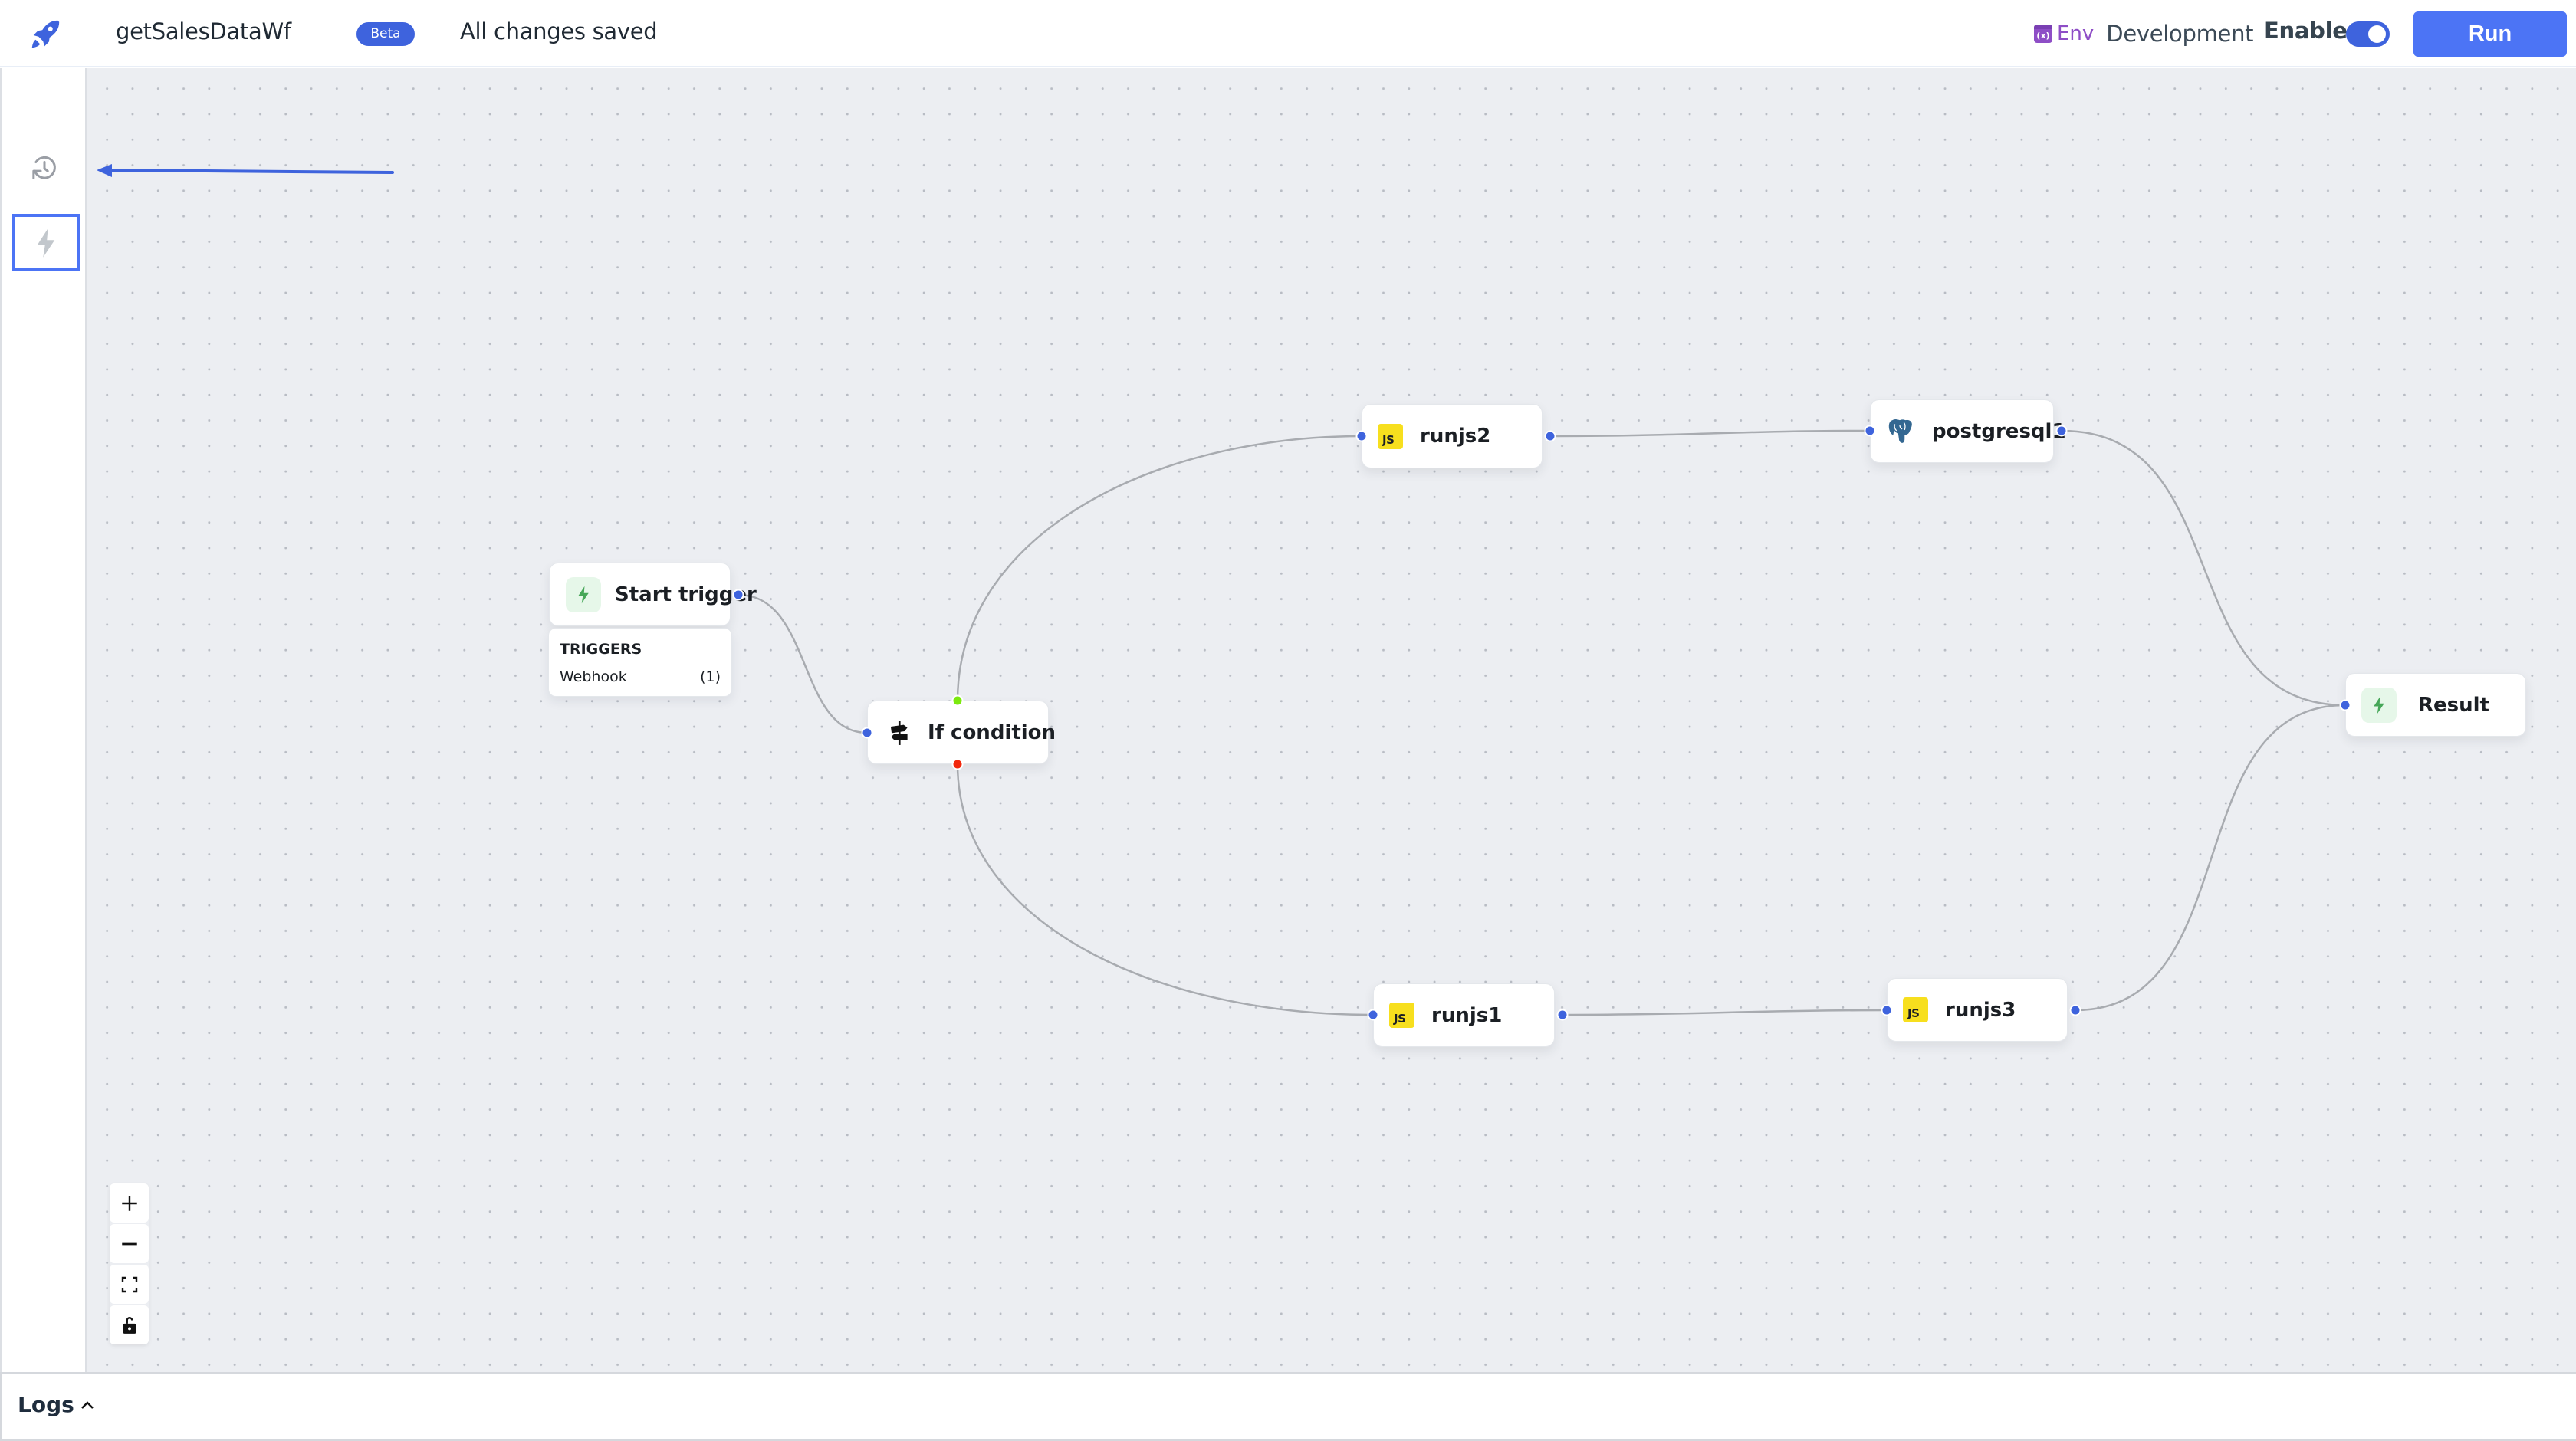 The image size is (2576, 1441). What do you see at coordinates (2454, 705) in the screenshot?
I see `node-label: Result` at bounding box center [2454, 705].